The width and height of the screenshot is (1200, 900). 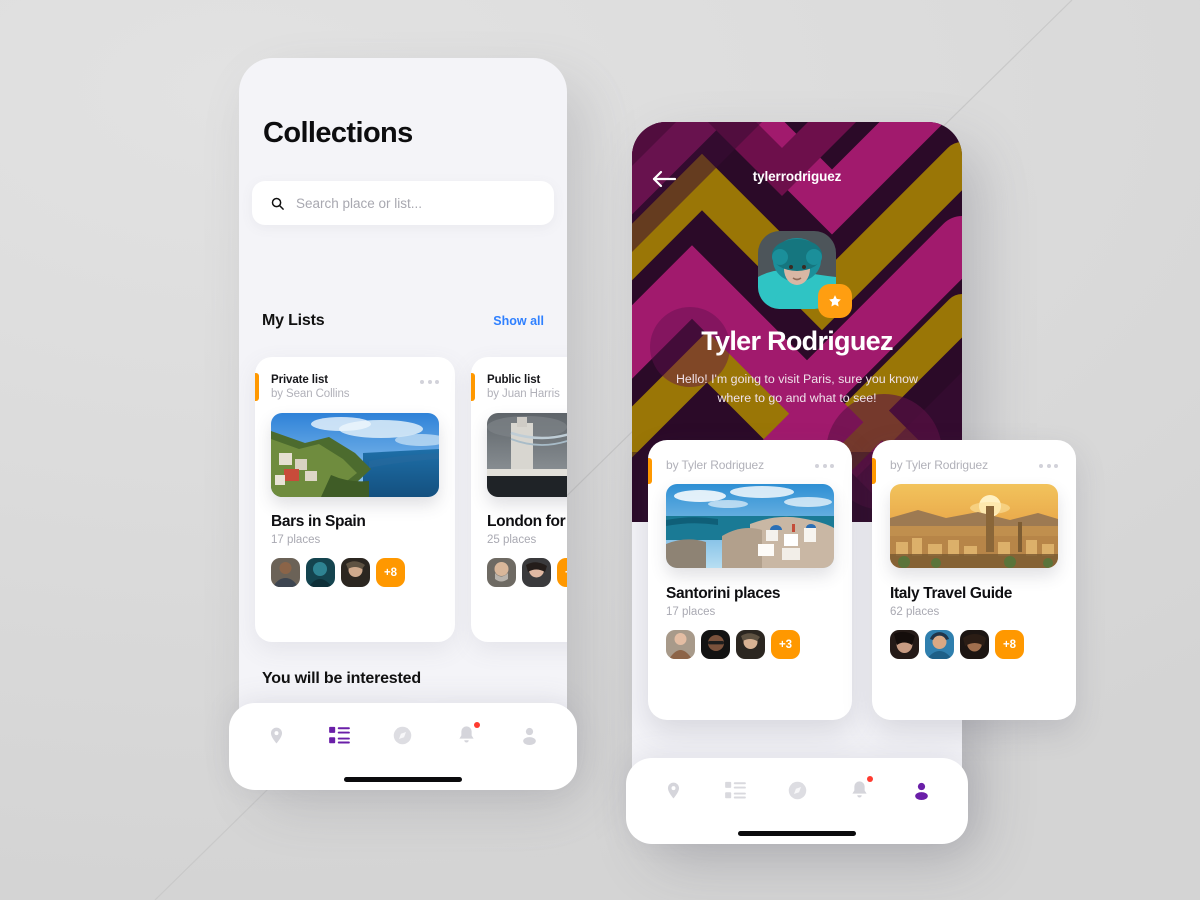 I want to click on star-badge, so click(x=835, y=301).